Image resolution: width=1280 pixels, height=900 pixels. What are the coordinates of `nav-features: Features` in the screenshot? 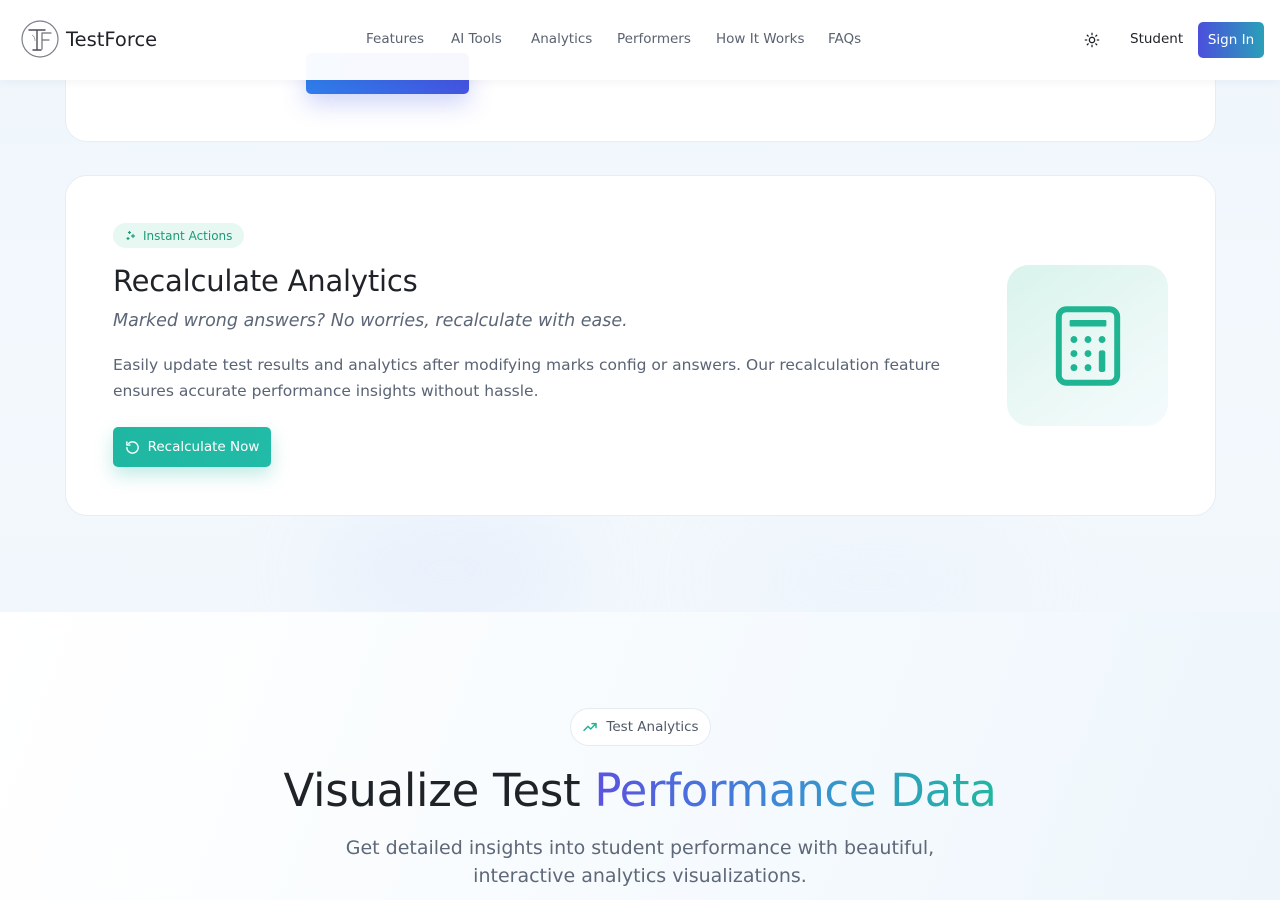 It's located at (395, 39).